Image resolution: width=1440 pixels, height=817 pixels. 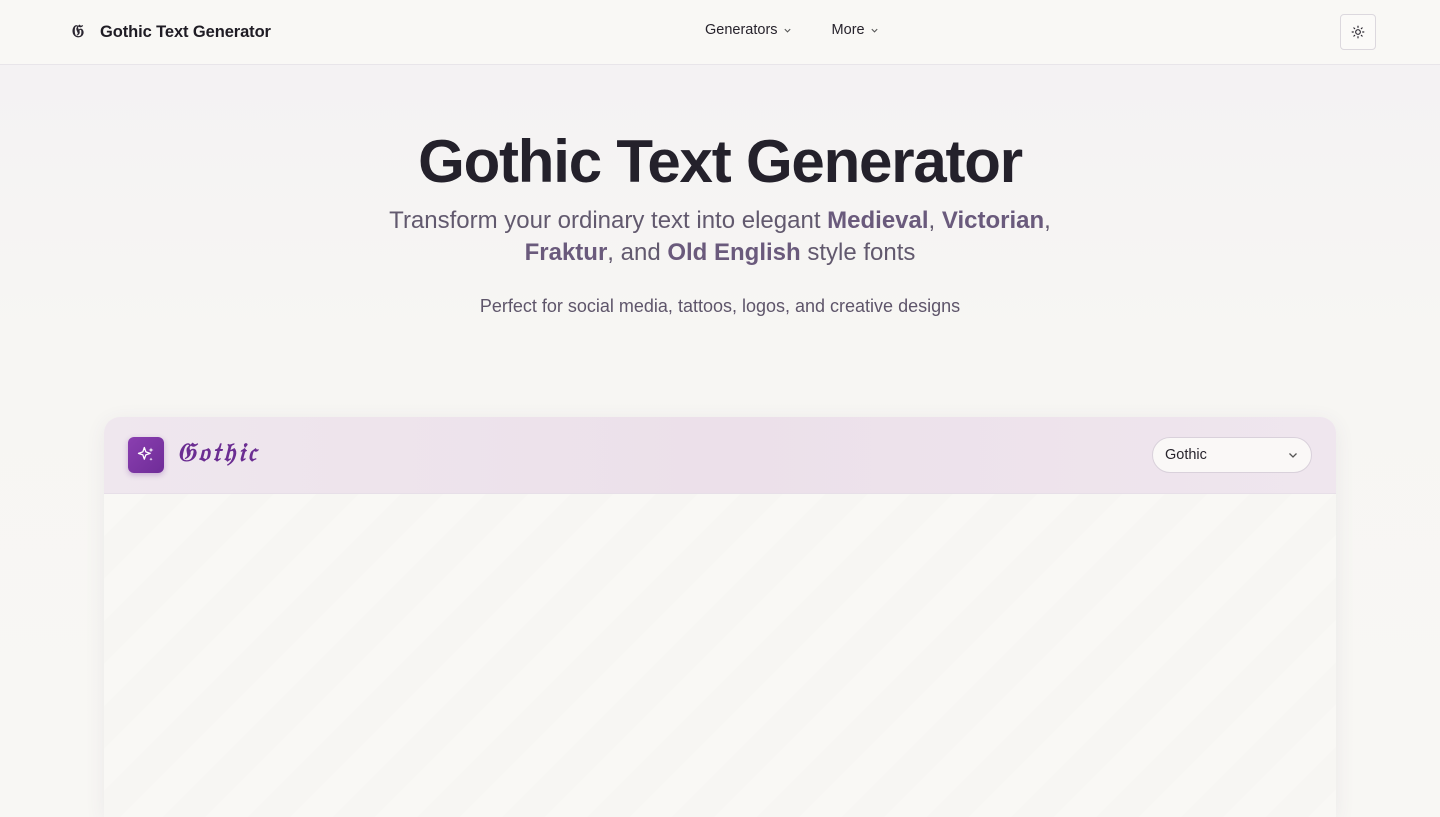 What do you see at coordinates (218, 453) in the screenshot?
I see `generator-style-title: 𝔊𝔬𝔱𝔥𝔦𝔠` at bounding box center [218, 453].